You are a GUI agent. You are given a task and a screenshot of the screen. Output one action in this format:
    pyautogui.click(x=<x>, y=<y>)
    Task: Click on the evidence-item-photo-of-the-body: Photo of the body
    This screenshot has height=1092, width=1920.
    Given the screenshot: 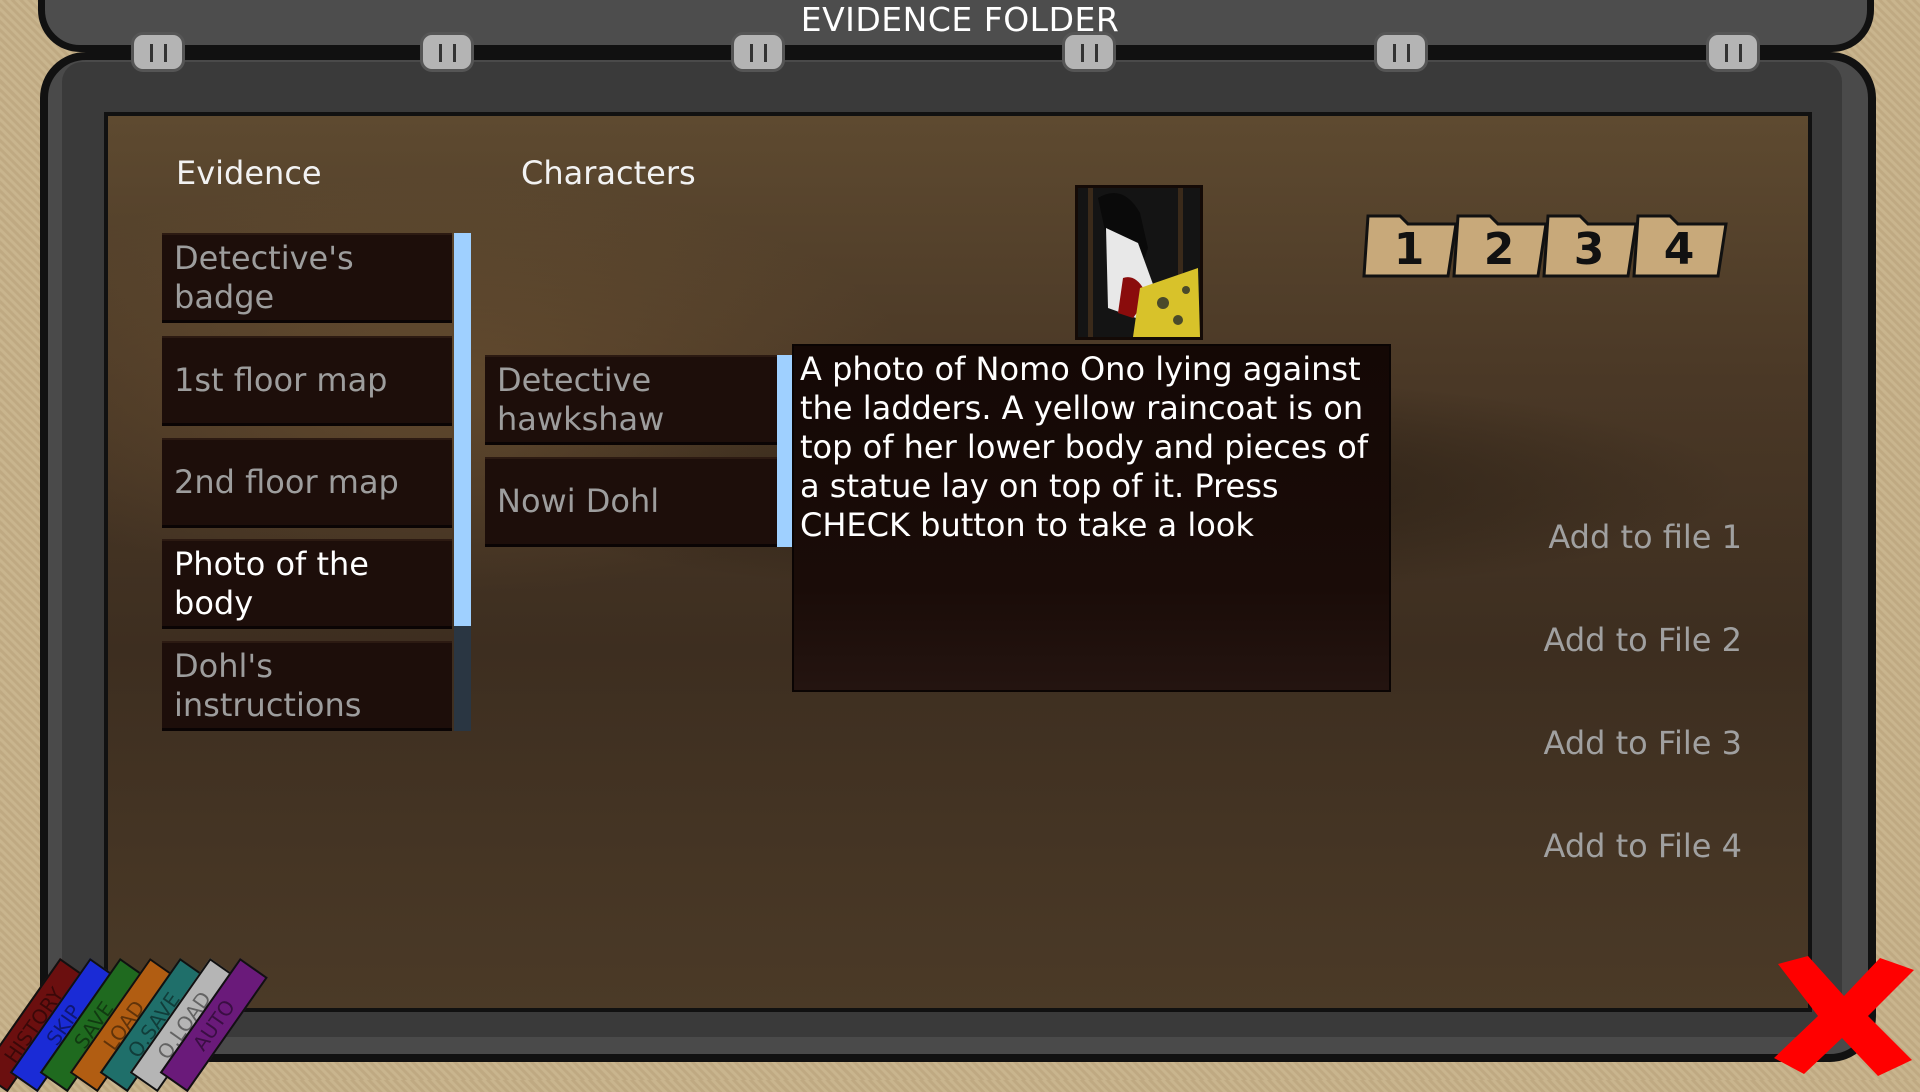 What is the action you would take?
    pyautogui.click(x=307, y=584)
    